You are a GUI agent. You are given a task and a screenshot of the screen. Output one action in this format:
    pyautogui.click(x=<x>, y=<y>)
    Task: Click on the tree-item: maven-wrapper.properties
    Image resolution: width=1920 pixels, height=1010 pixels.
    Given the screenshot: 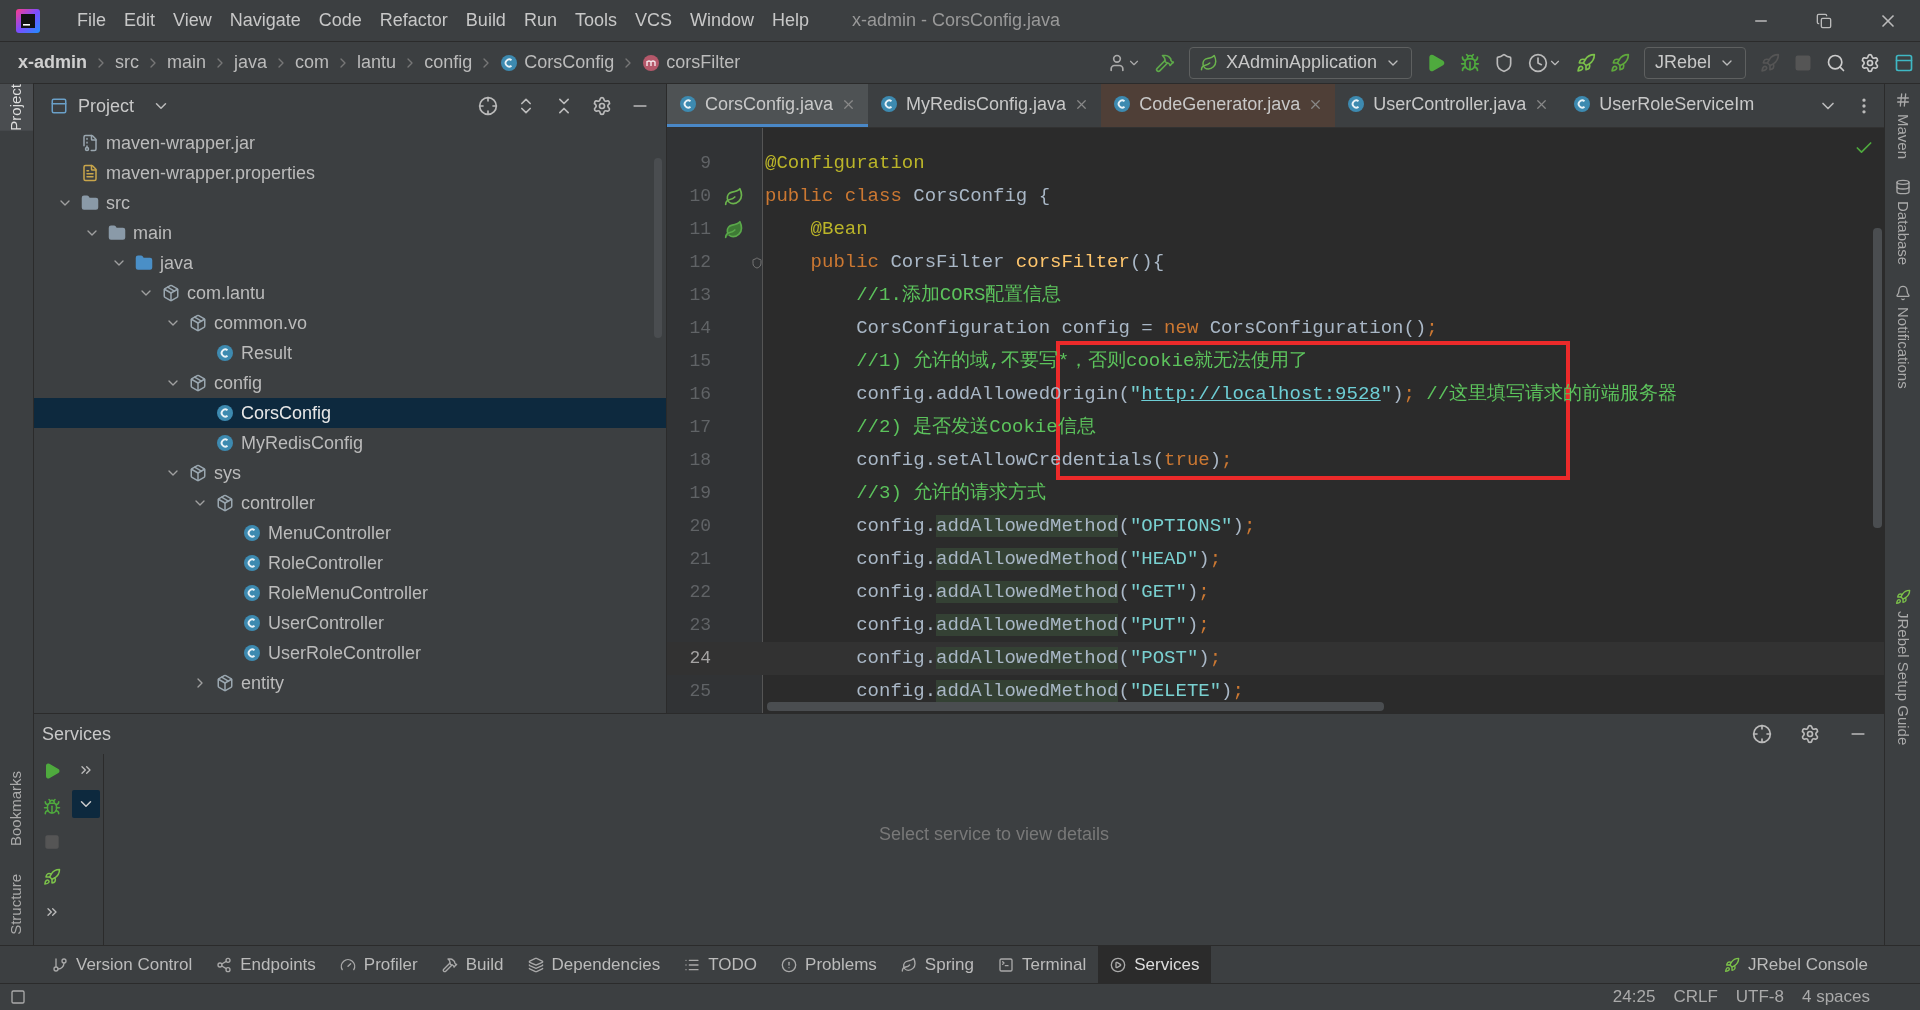 What is the action you would take?
    pyautogui.click(x=350, y=173)
    